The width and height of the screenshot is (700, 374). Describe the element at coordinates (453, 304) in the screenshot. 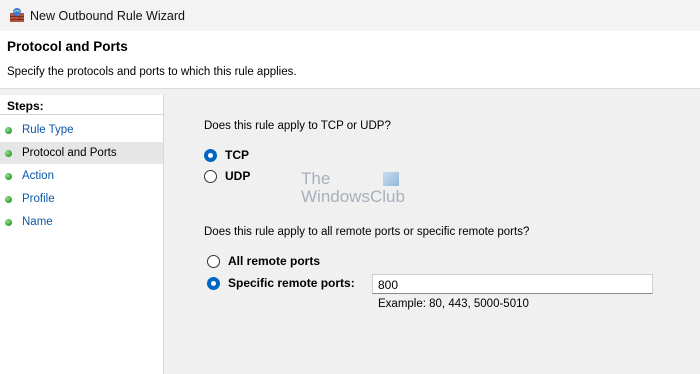

I see `ports-example-text: Example: 80, 443, 5000-5010` at that location.